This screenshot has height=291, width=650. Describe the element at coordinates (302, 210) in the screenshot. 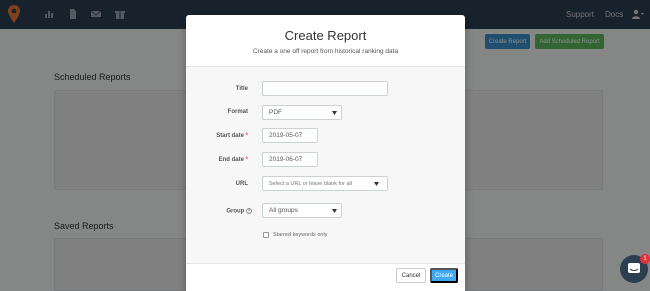

I see `group-select: All groups` at that location.